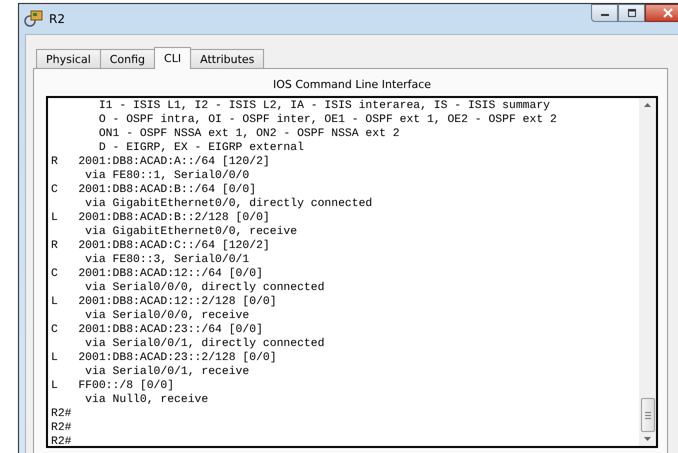 This screenshot has width=678, height=453. What do you see at coordinates (173, 58) in the screenshot?
I see `tab: CLI` at bounding box center [173, 58].